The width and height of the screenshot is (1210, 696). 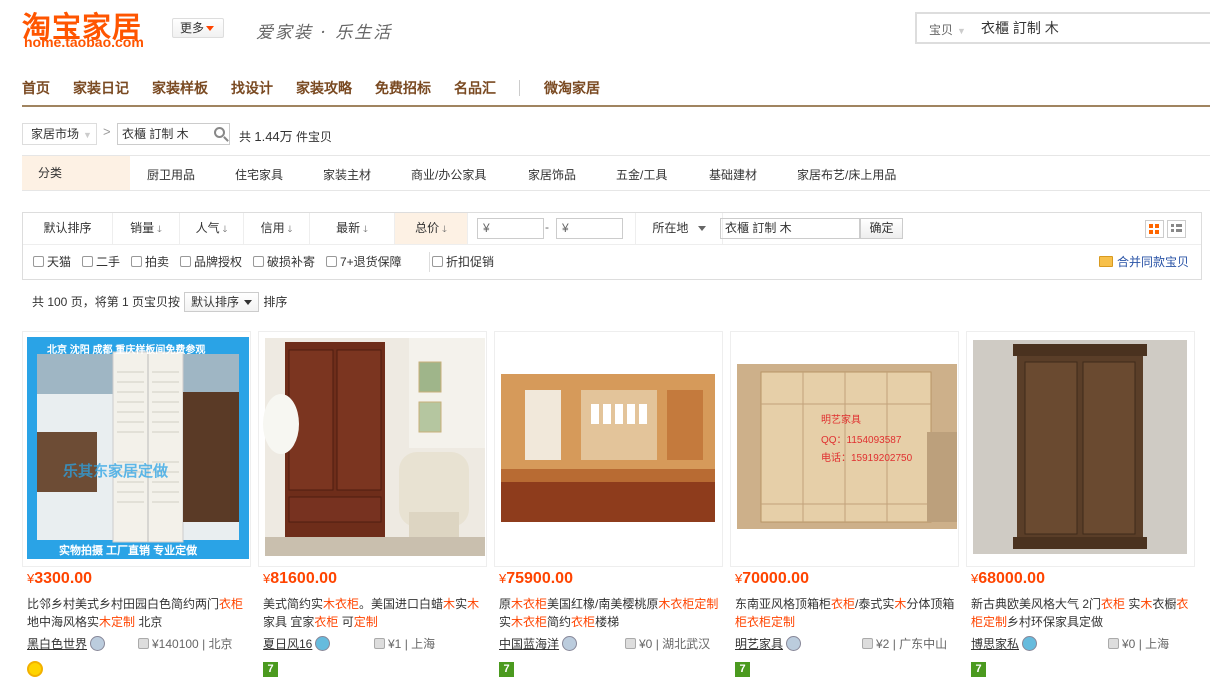 I want to click on seller-link: 博思家私, so click(x=1004, y=644).